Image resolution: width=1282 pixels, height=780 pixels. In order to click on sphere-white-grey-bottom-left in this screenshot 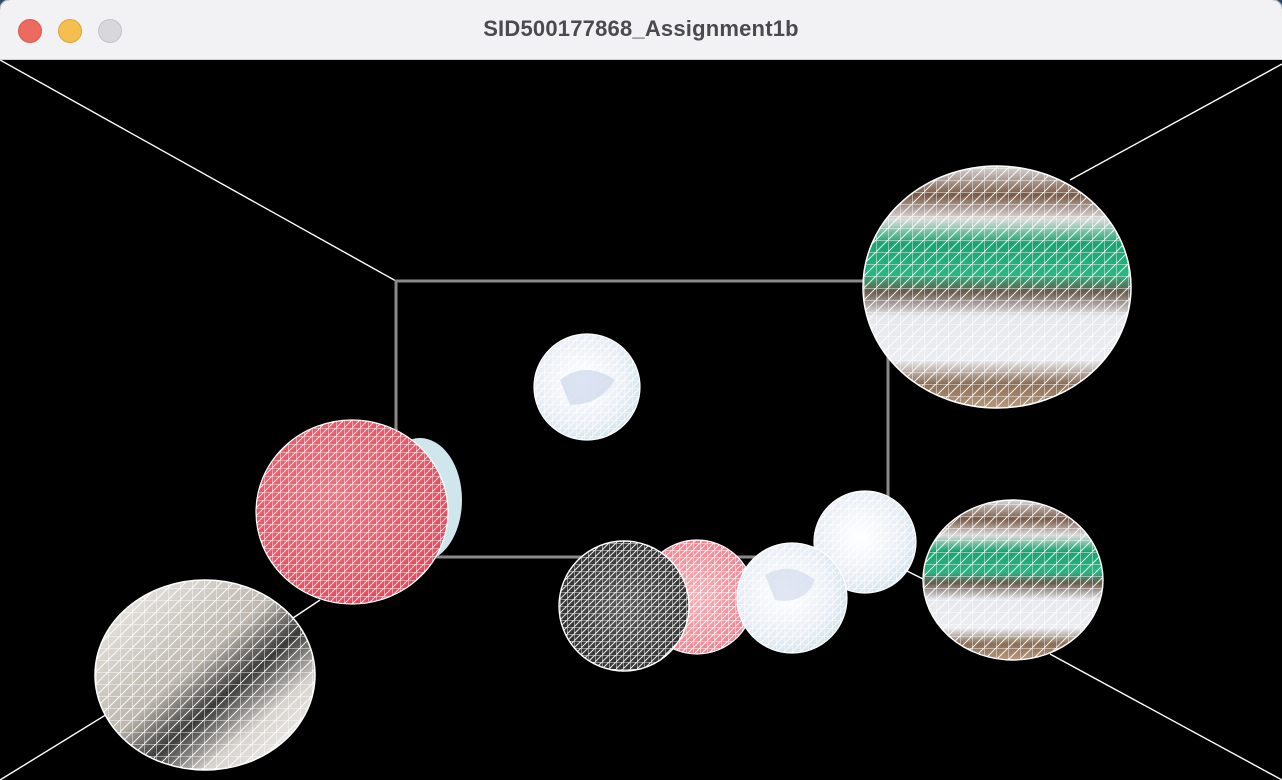, I will do `click(205, 675)`.